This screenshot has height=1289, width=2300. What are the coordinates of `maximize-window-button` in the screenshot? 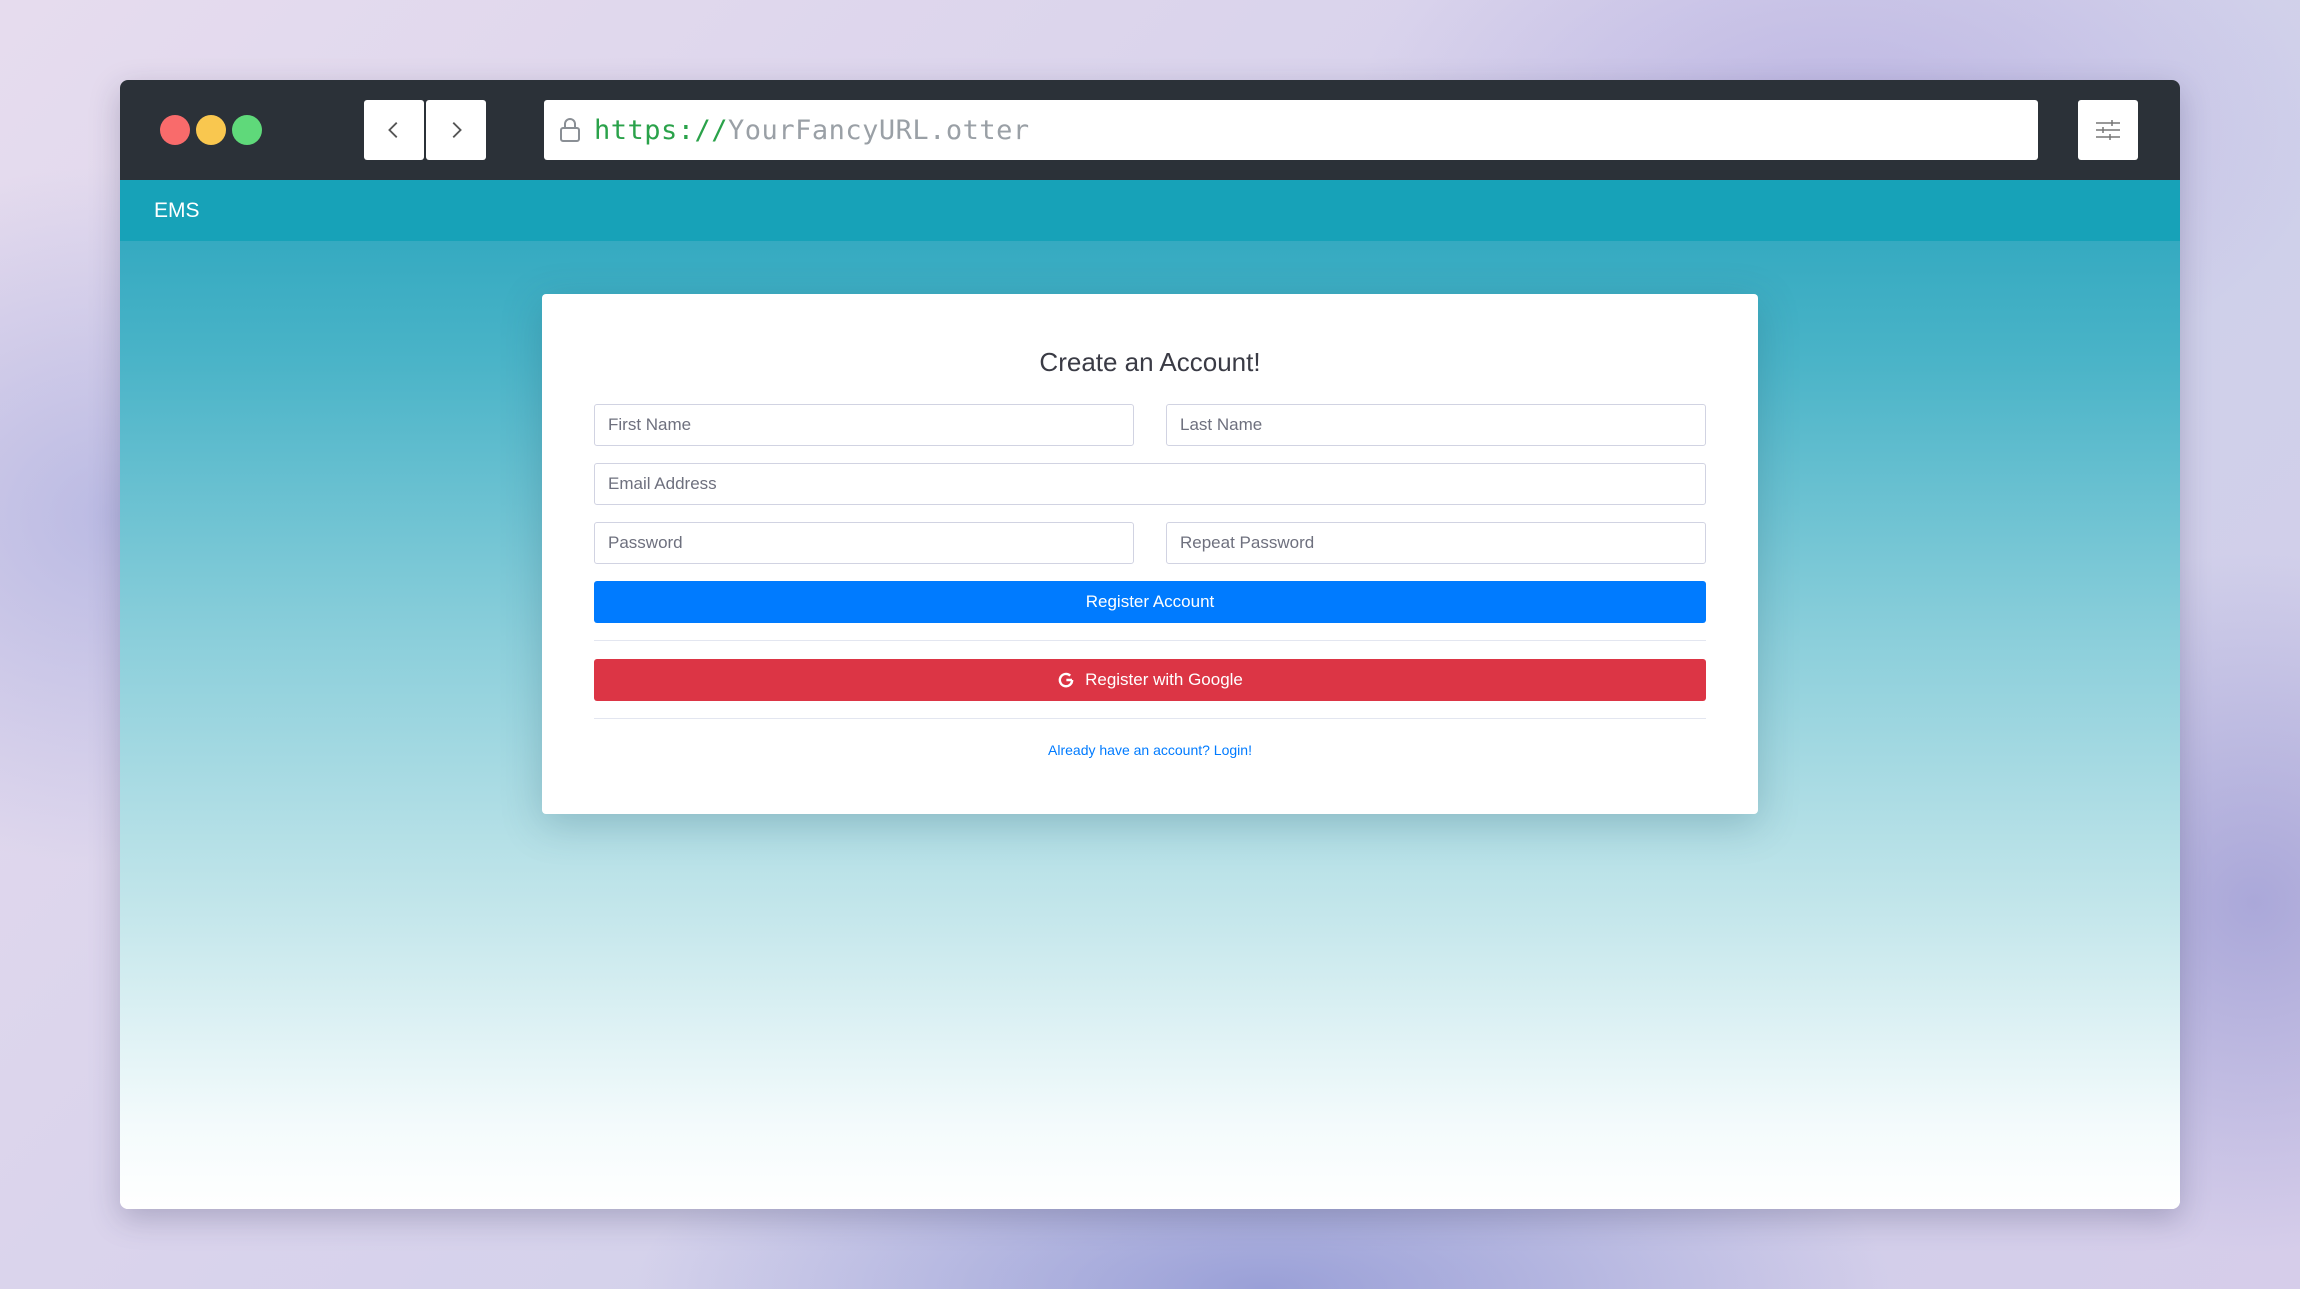 It's located at (247, 130).